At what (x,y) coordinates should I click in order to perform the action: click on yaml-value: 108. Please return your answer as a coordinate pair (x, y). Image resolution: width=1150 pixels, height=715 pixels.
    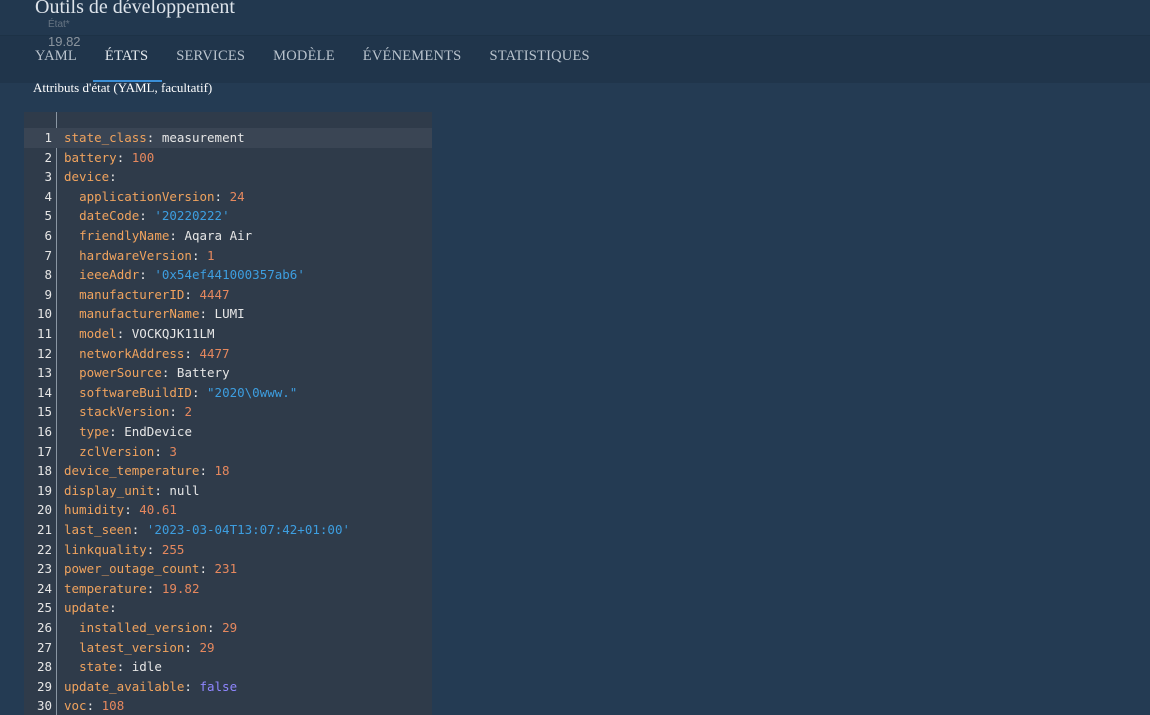
    Looking at the image, I should click on (113, 706).